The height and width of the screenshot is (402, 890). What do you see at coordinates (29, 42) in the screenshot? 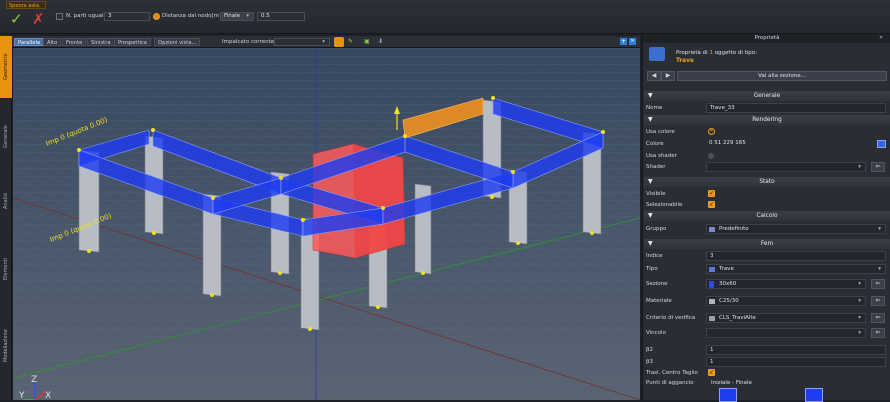
I see `view-parallela: Parallela` at bounding box center [29, 42].